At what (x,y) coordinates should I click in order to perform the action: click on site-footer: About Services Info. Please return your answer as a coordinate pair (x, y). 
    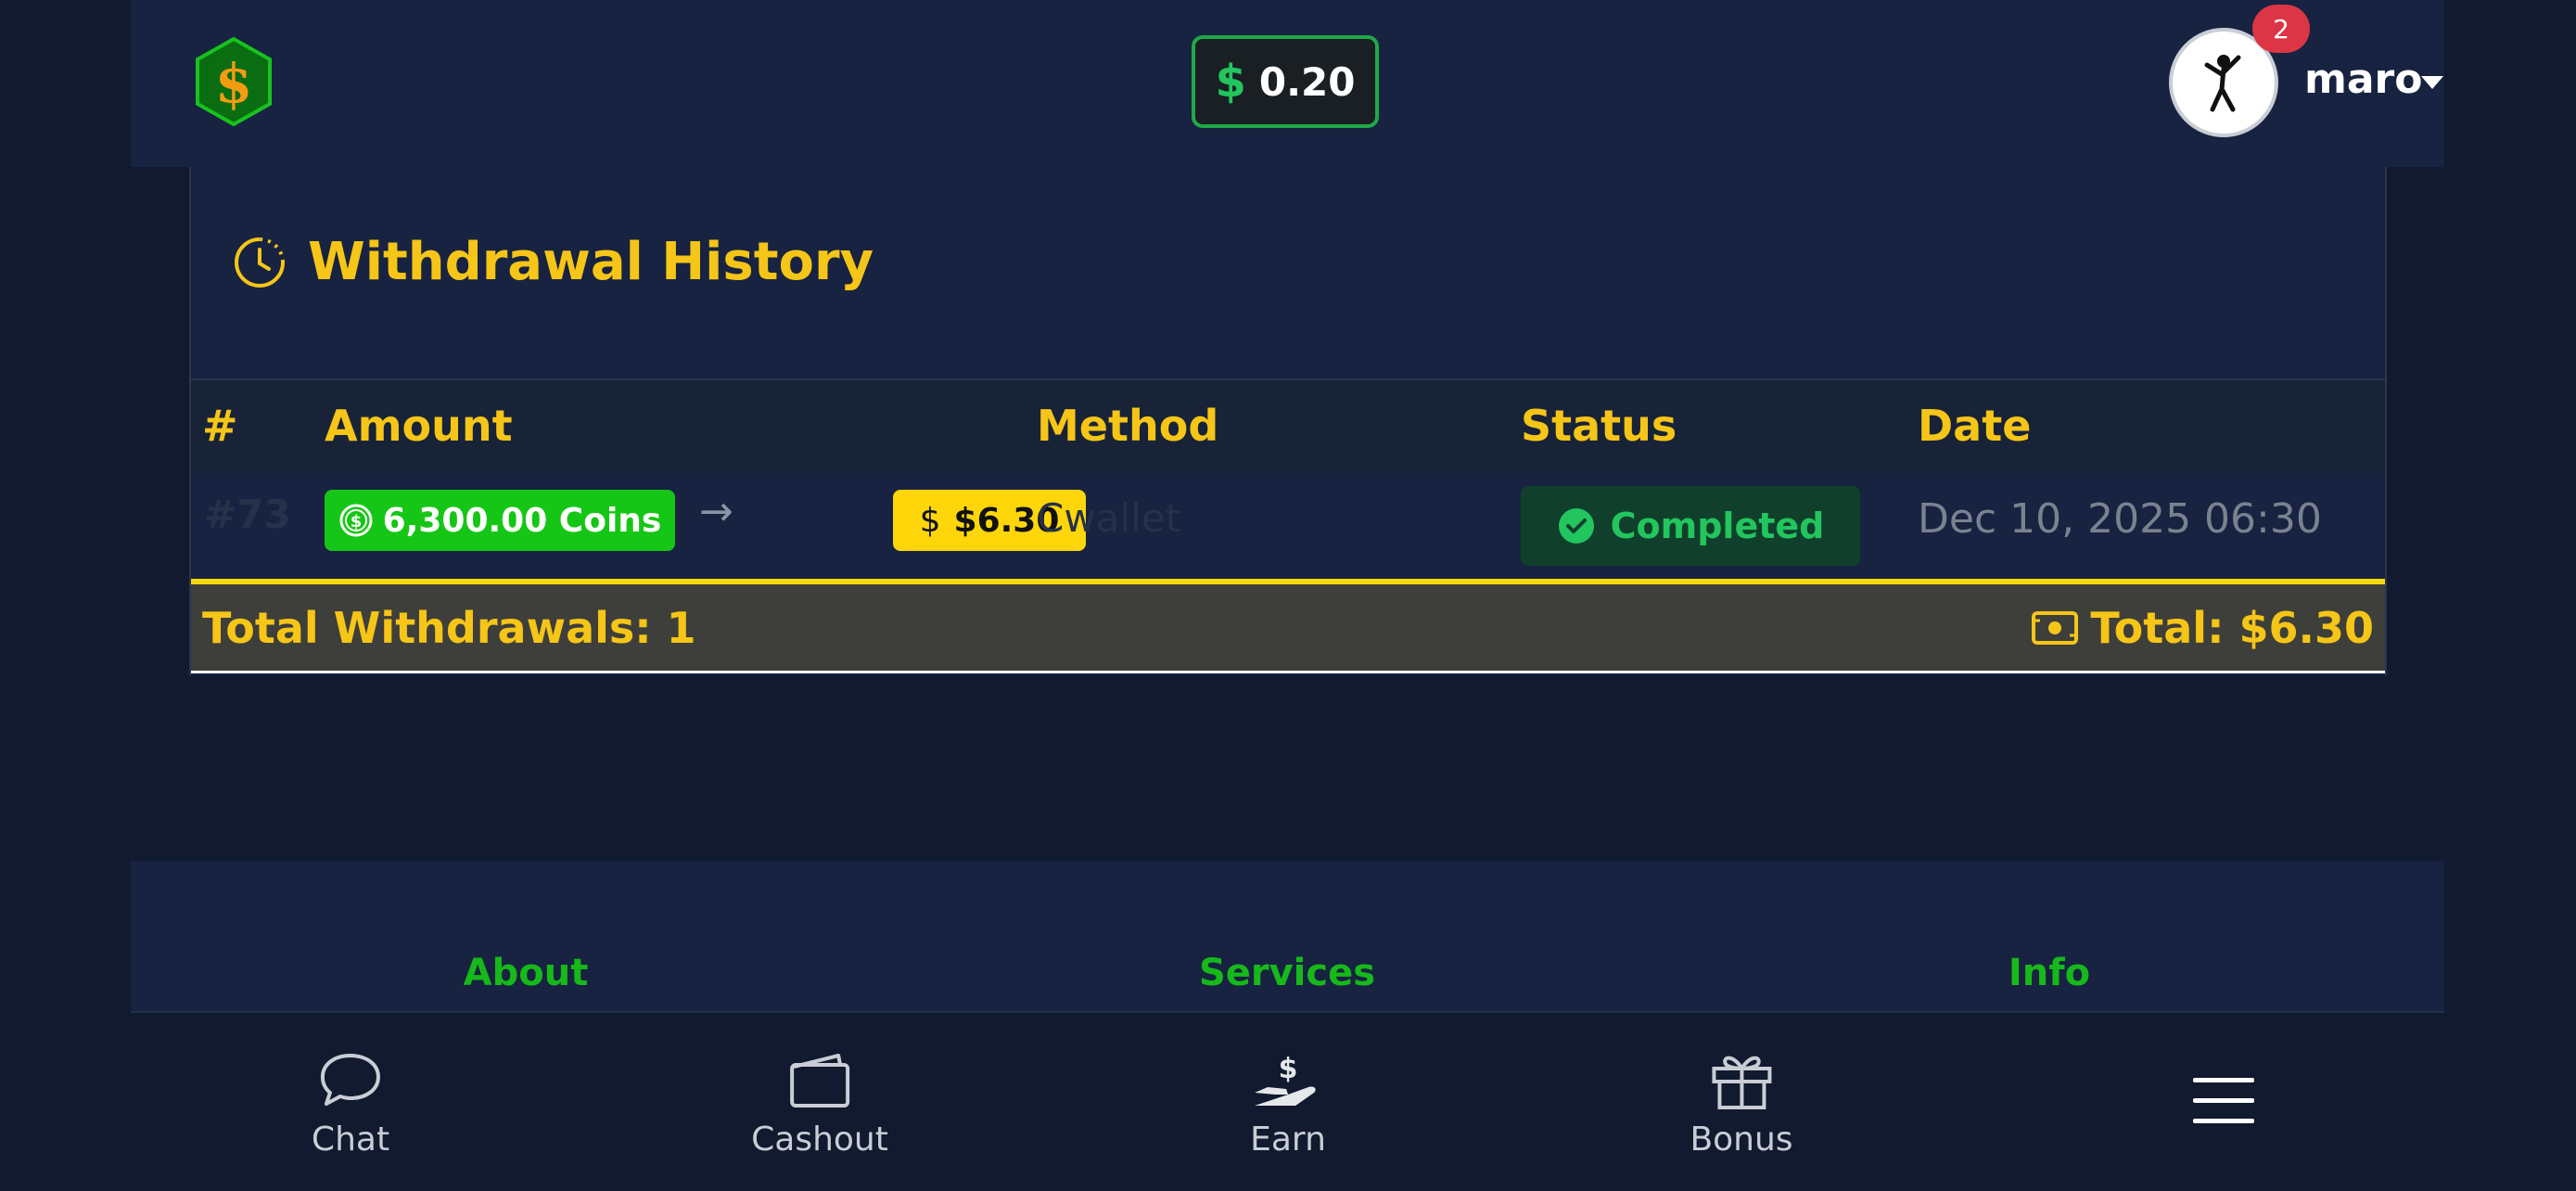
    Looking at the image, I should click on (1287, 937).